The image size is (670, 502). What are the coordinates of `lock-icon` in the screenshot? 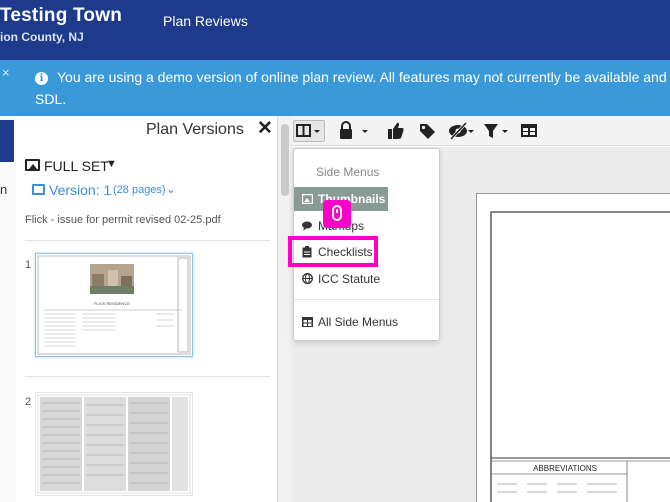 It's located at (354, 131).